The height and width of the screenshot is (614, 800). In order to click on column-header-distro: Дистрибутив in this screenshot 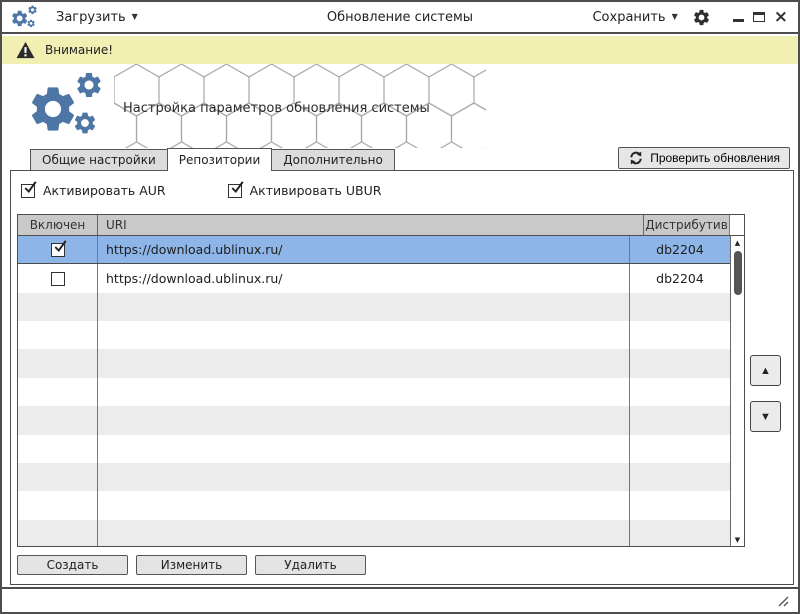, I will do `click(687, 225)`.